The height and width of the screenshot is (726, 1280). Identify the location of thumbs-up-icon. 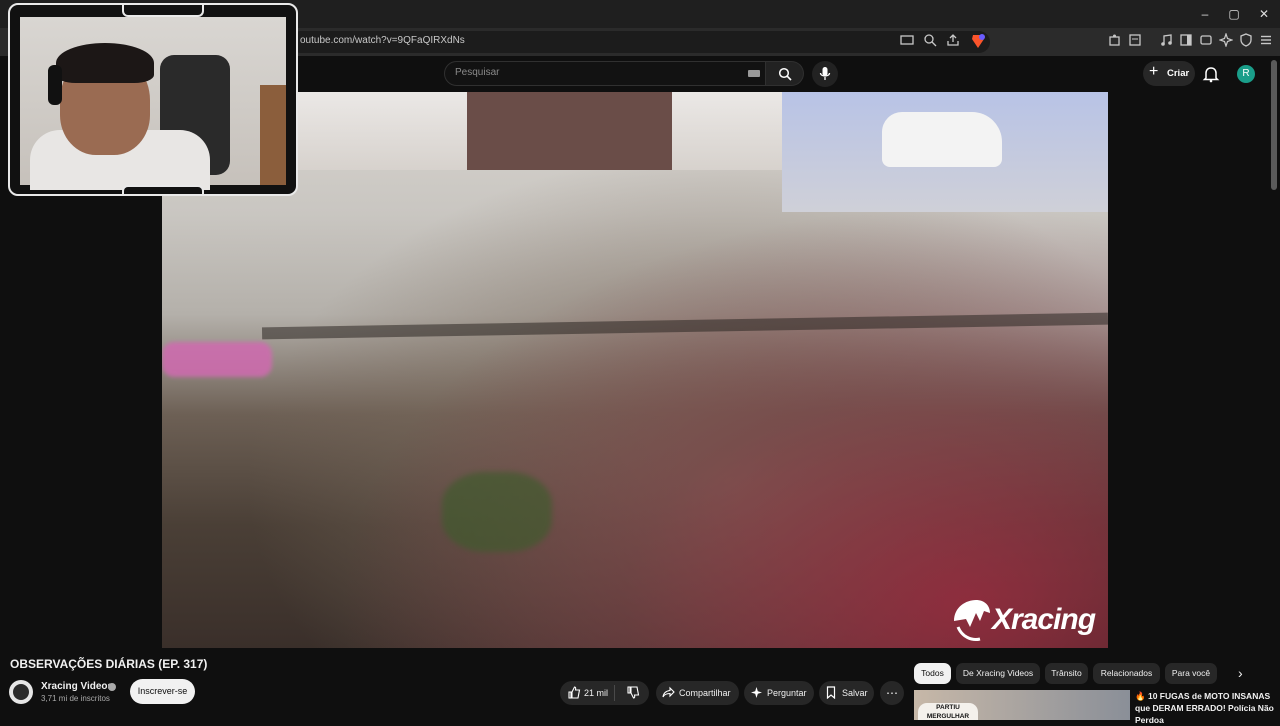
(574, 692).